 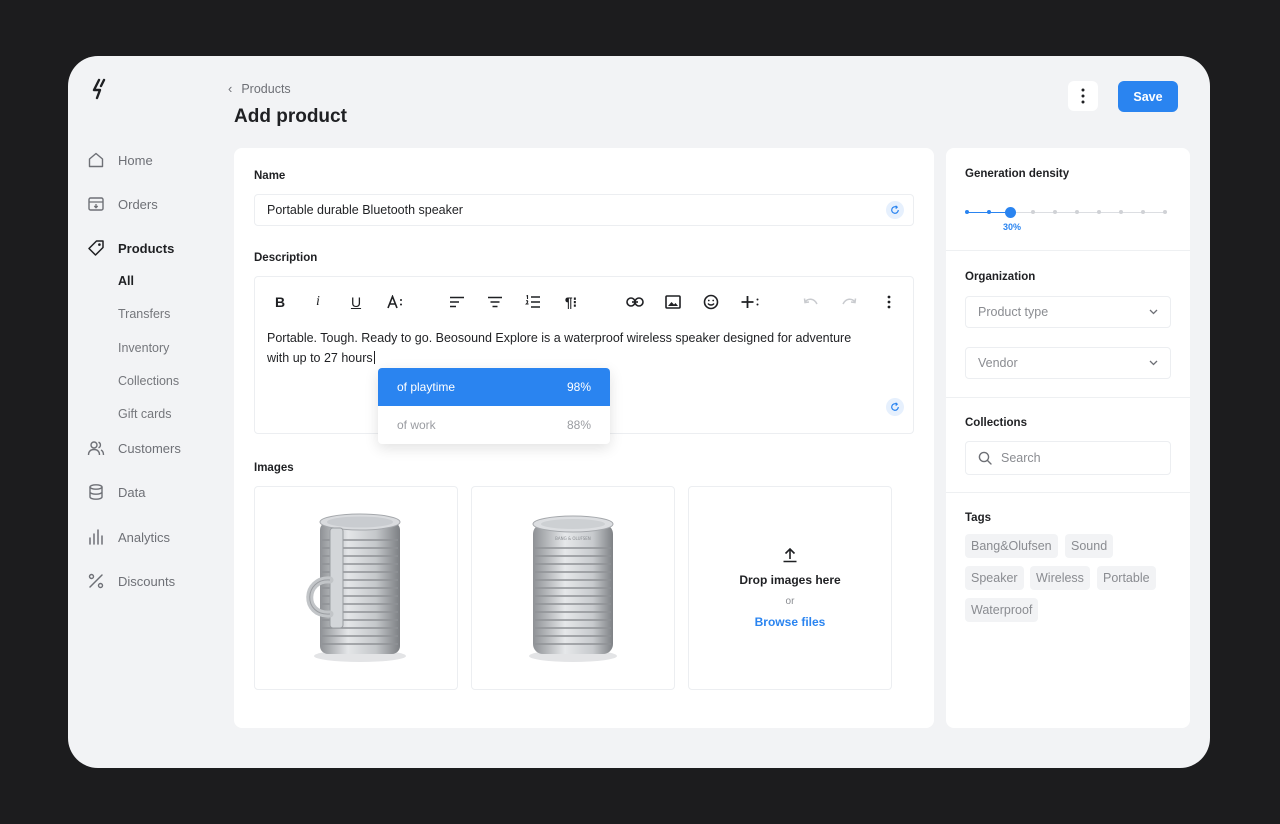 I want to click on sidebar-item-label: Data, so click(x=132, y=492).